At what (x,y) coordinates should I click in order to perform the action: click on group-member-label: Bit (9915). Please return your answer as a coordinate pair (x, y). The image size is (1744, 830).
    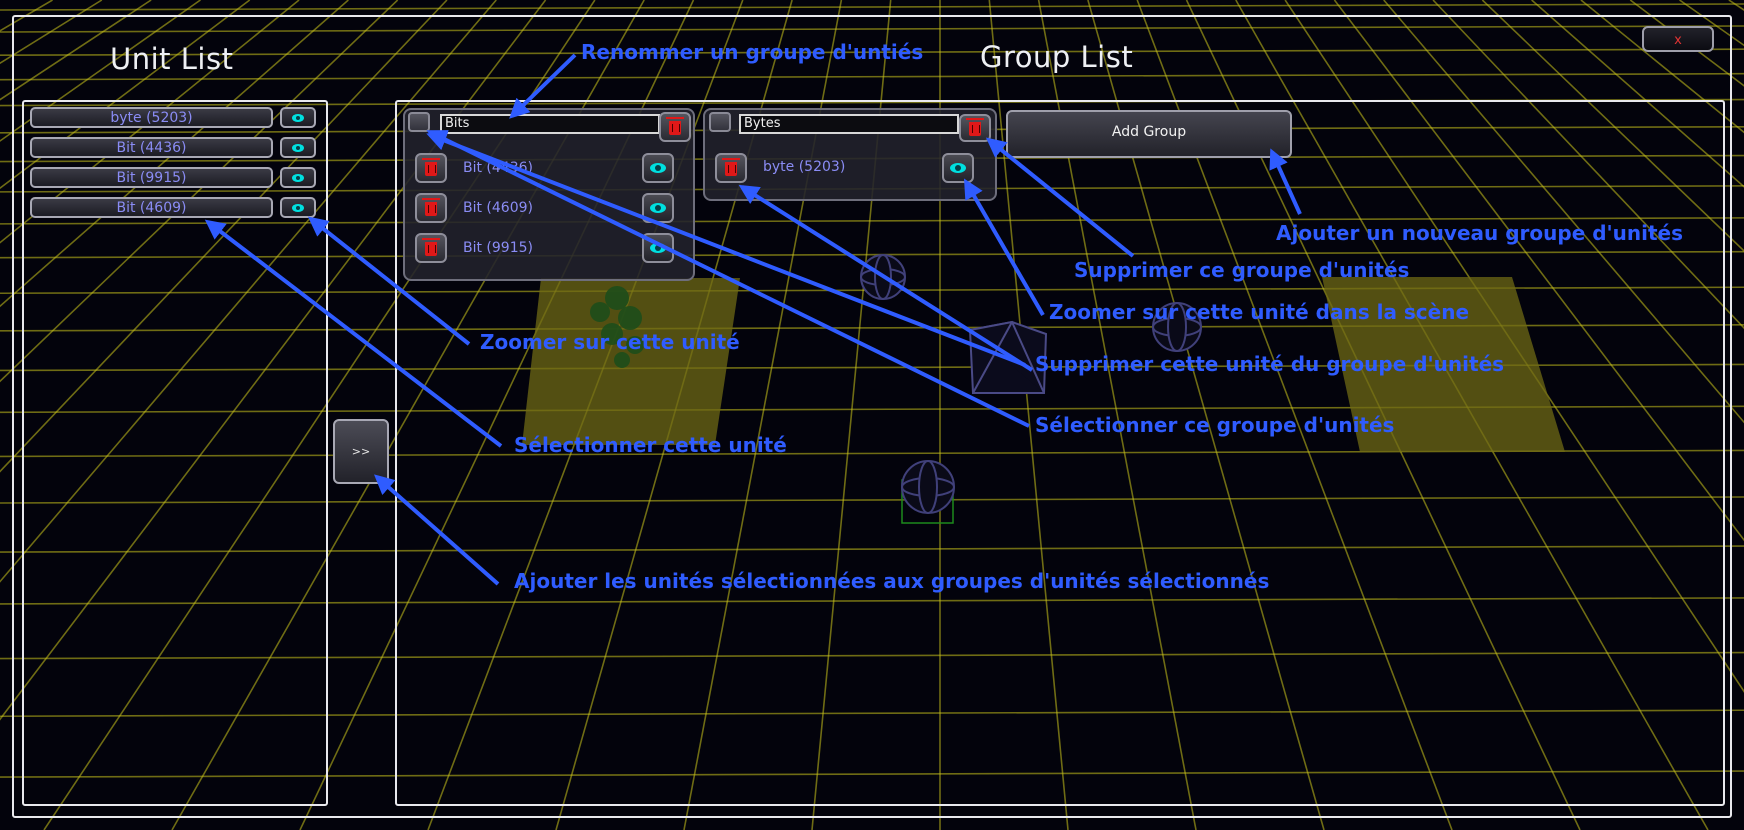
    Looking at the image, I should click on (498, 248).